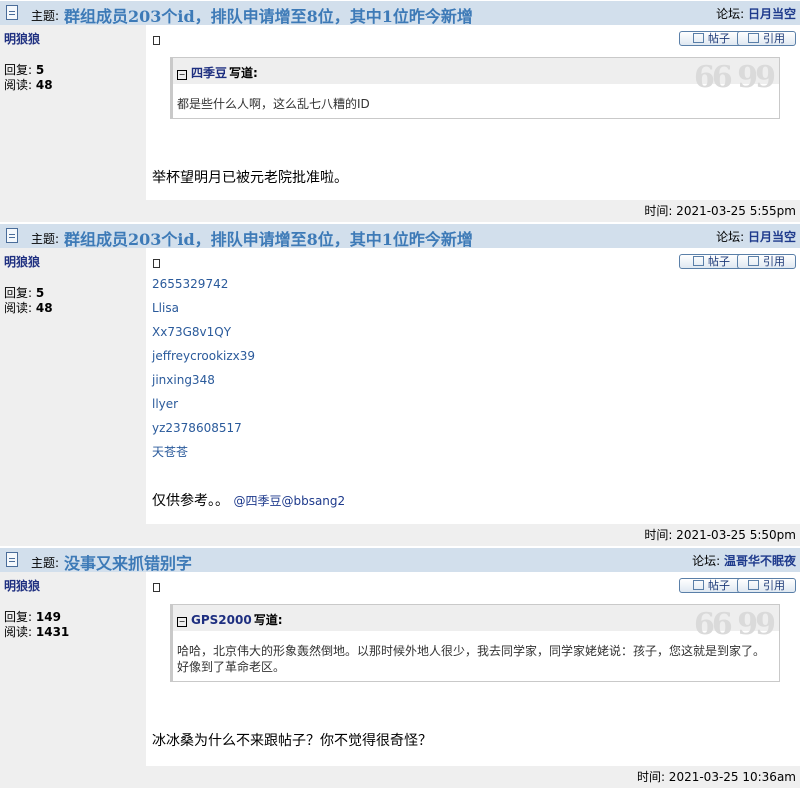 The image size is (800, 792). Describe the element at coordinates (128, 562) in the screenshot. I see `topic-title-link: 没事又来抓错别字` at that location.